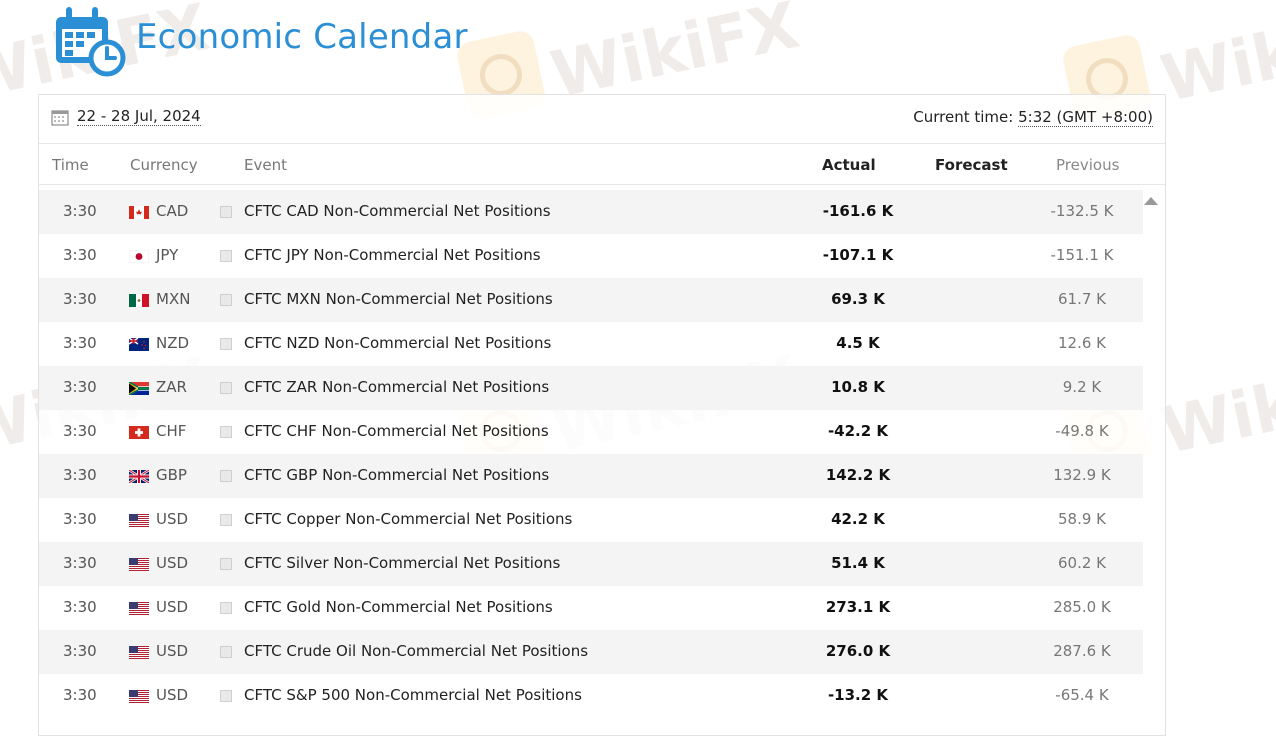  What do you see at coordinates (858, 387) in the screenshot?
I see `event-actual: 10.8 K` at bounding box center [858, 387].